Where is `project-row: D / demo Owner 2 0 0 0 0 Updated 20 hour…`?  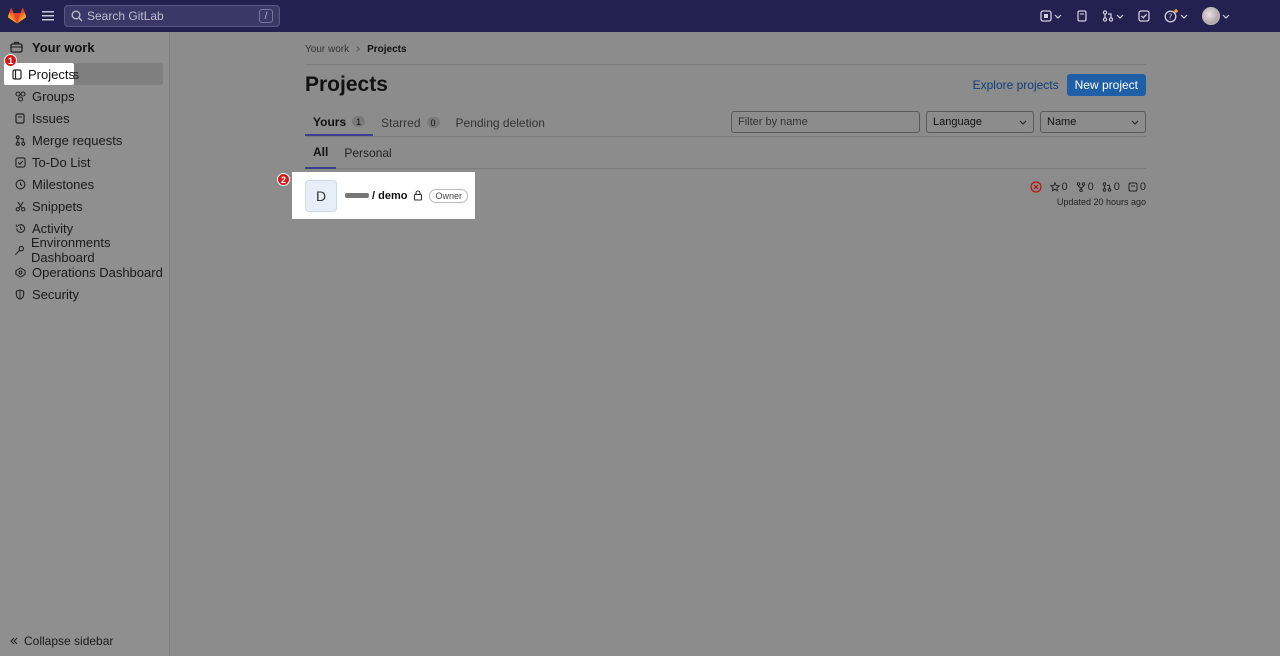
project-row: D / demo Owner 2 0 0 0 0 Updated 20 hour… is located at coordinates (711, 195).